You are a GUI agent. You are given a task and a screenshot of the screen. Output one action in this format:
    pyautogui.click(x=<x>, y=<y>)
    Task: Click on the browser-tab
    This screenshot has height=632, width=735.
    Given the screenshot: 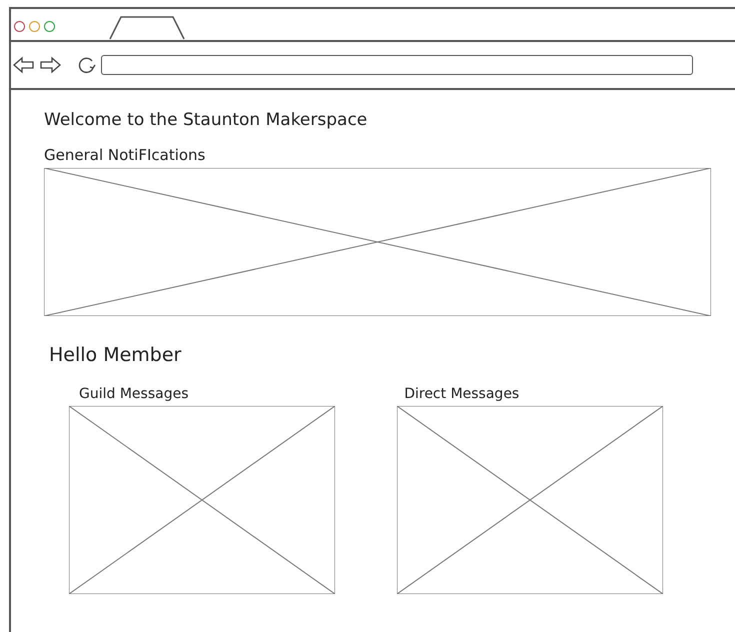 What is the action you would take?
    pyautogui.click(x=147, y=28)
    